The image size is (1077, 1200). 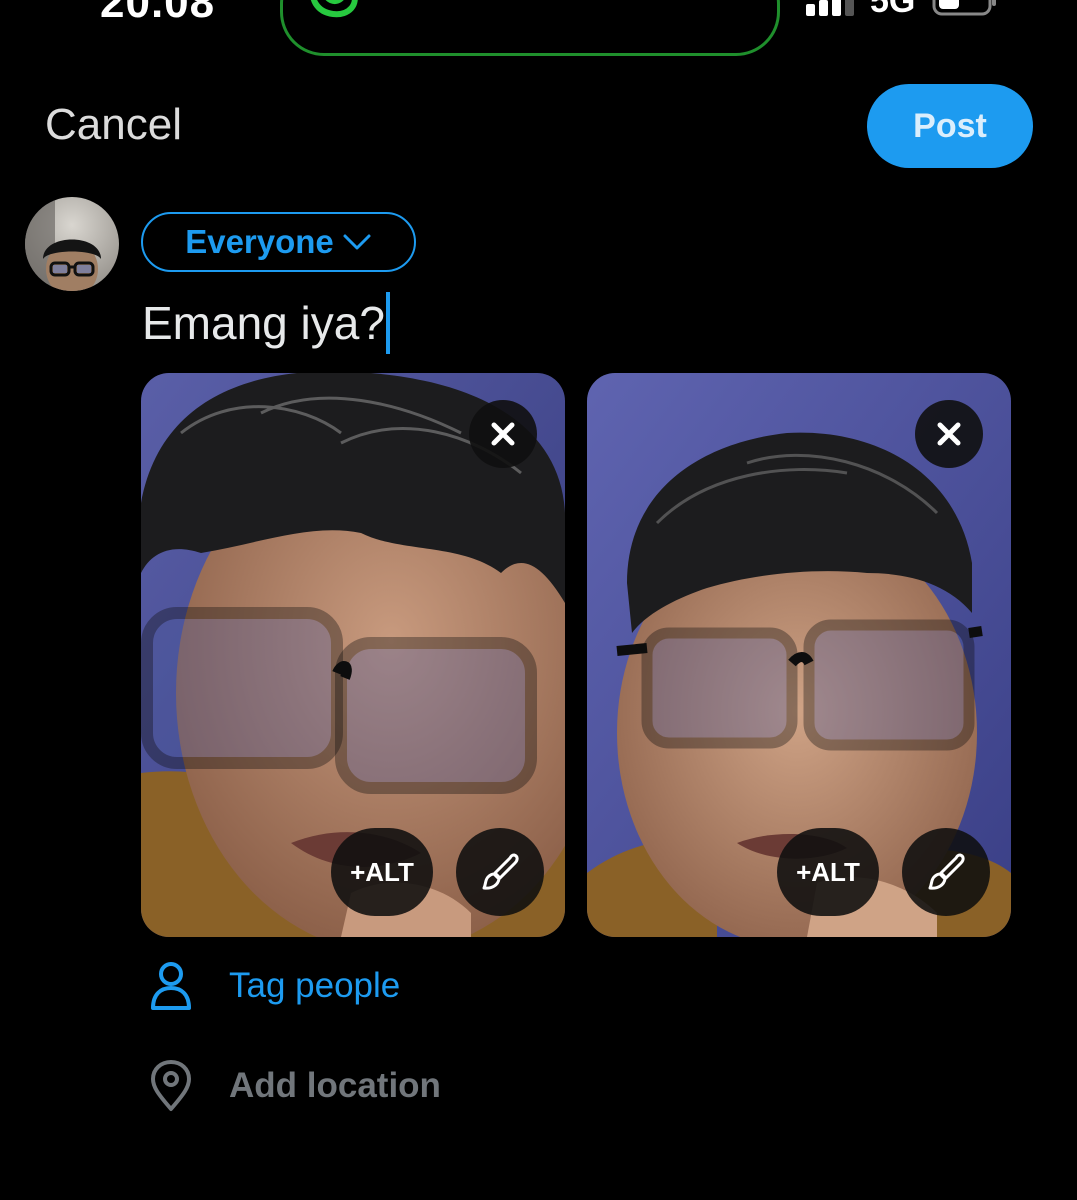 I want to click on audience-selector: Everyone, so click(x=278, y=242).